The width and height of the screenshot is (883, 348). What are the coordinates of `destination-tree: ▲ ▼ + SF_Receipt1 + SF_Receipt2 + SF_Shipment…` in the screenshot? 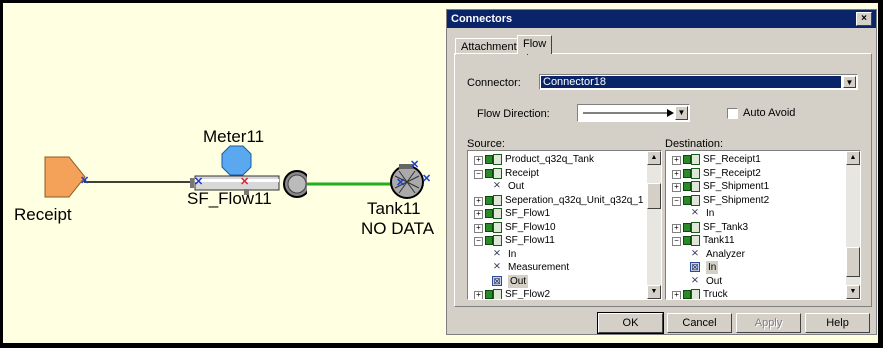 It's located at (763, 225).